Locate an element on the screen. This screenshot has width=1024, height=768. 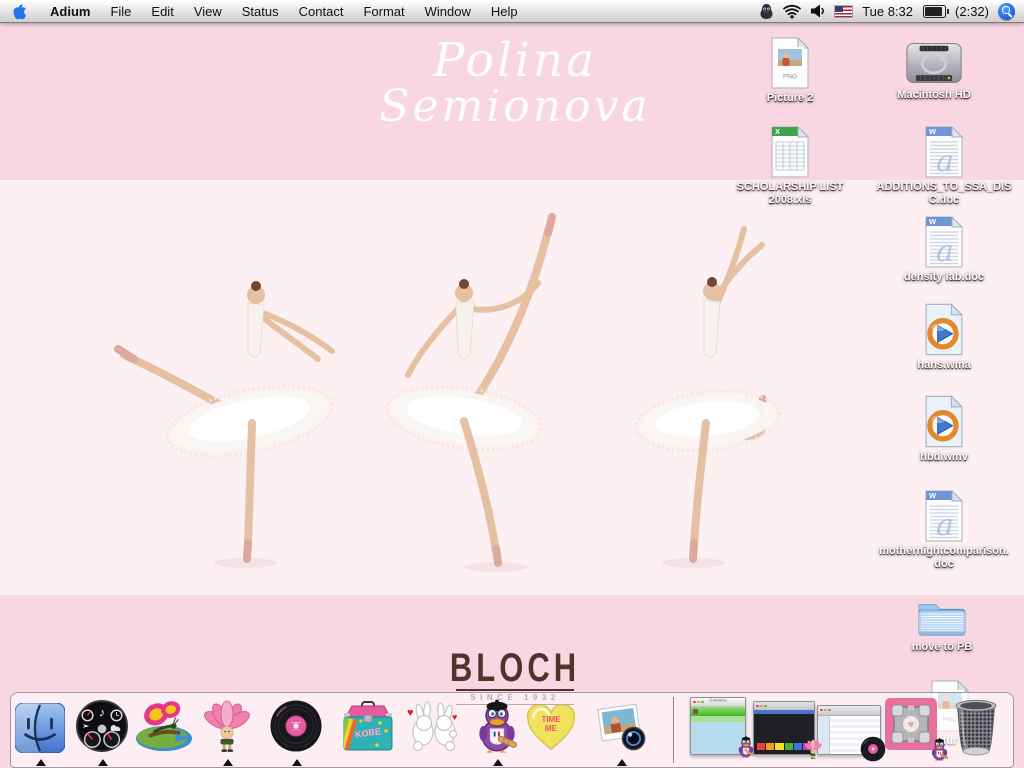
dock-minimized-itunes-window is located at coordinates (849, 730).